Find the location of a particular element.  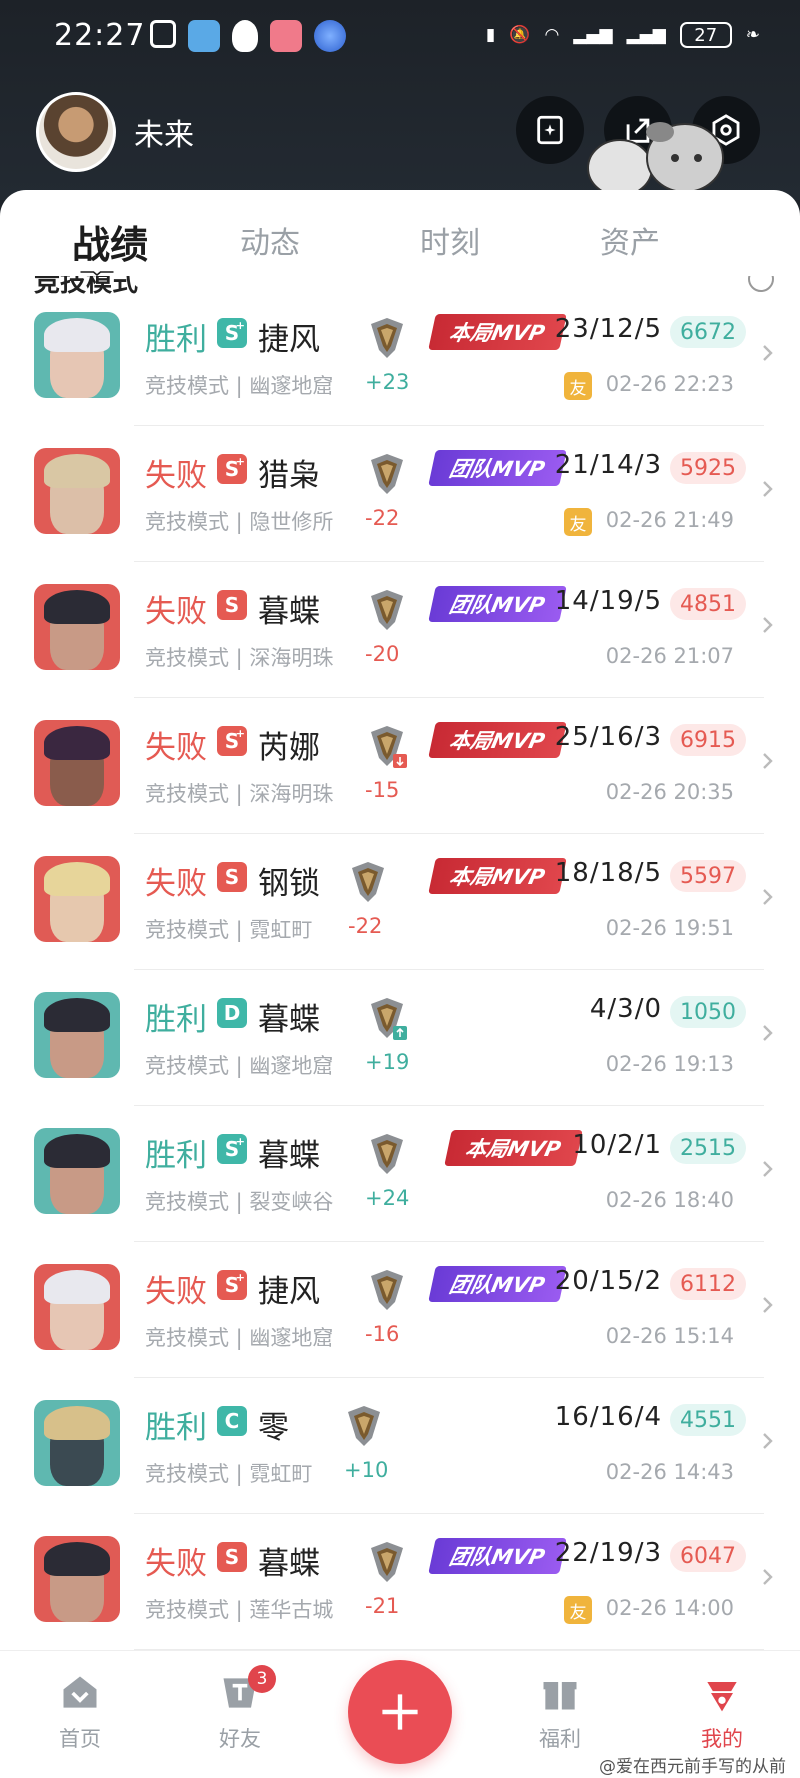

match-datetime: 02-26 19:13 is located at coordinates (669, 1064).